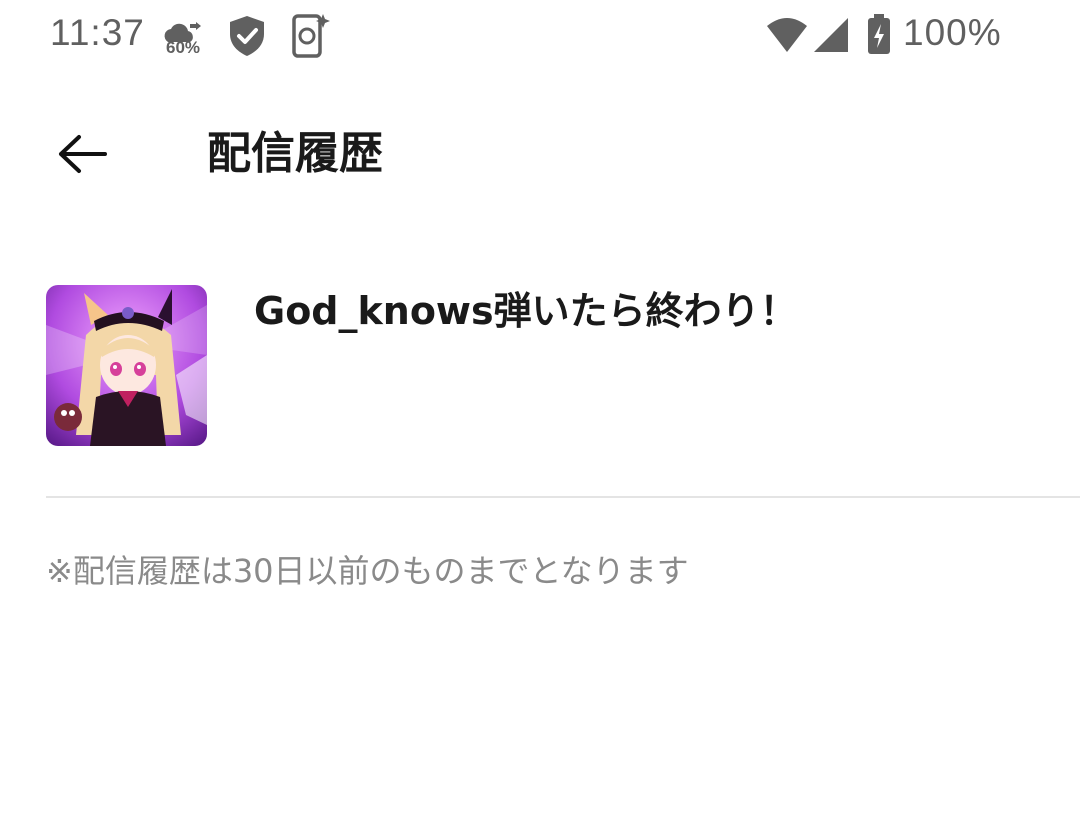  Describe the element at coordinates (97, 32) in the screenshot. I see `status-time: 11:37` at that location.